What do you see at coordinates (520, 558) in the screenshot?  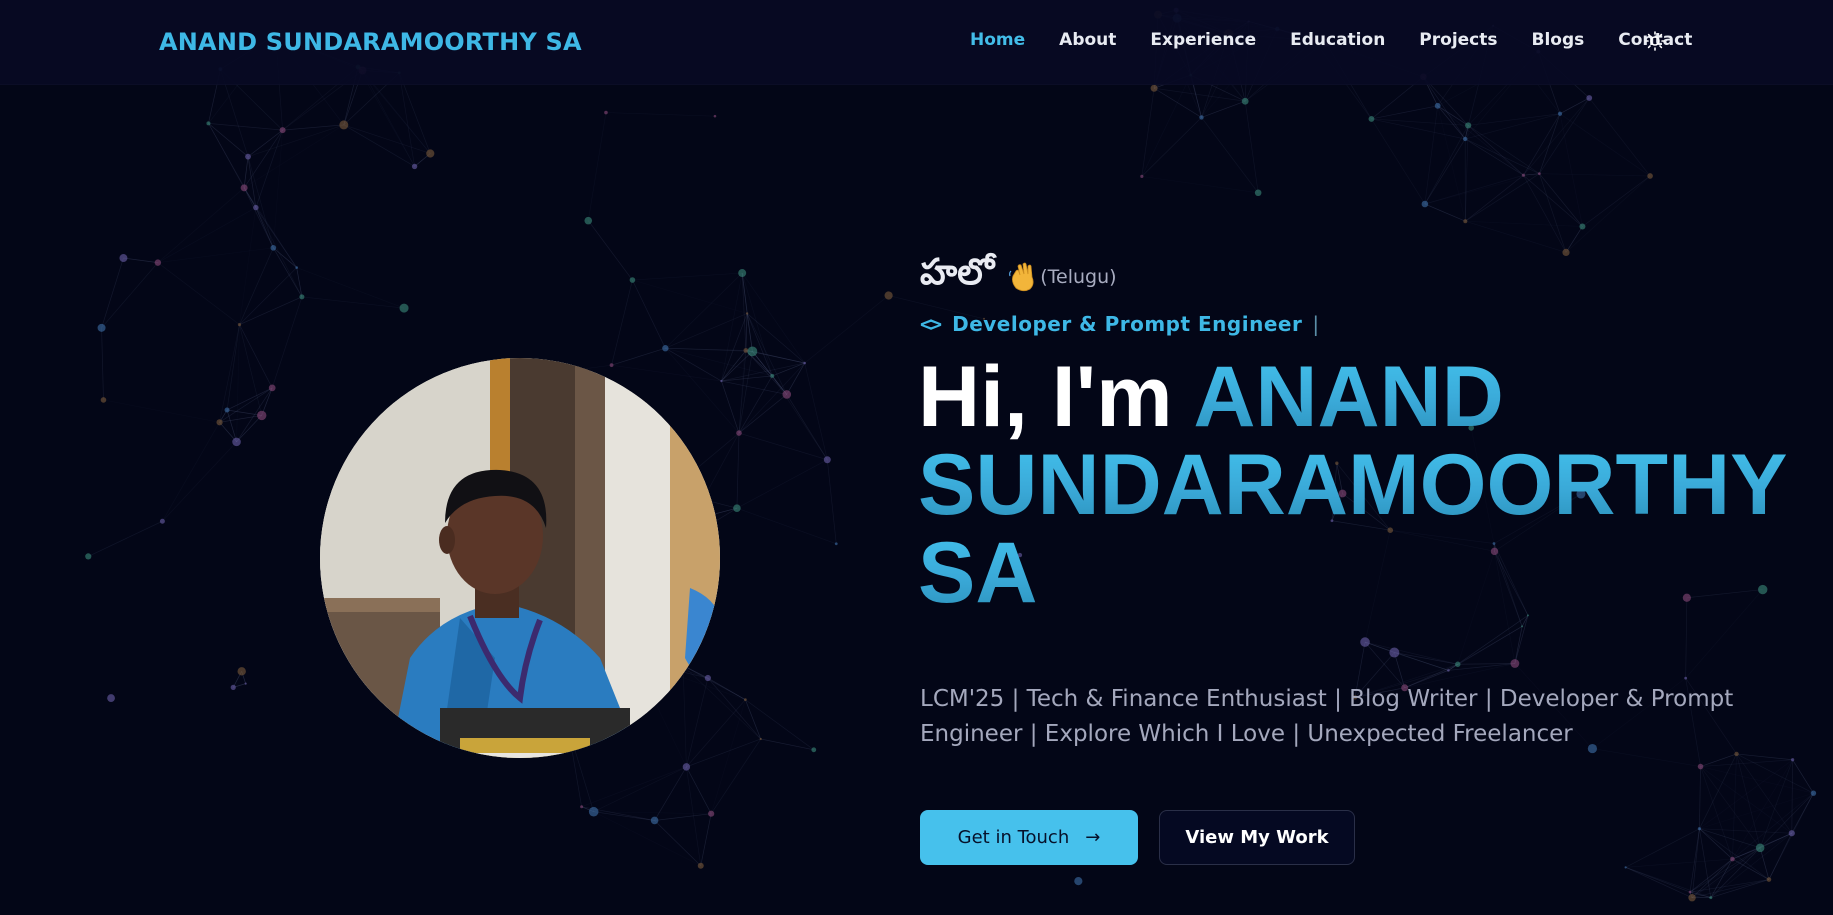 I see `profile-photo` at bounding box center [520, 558].